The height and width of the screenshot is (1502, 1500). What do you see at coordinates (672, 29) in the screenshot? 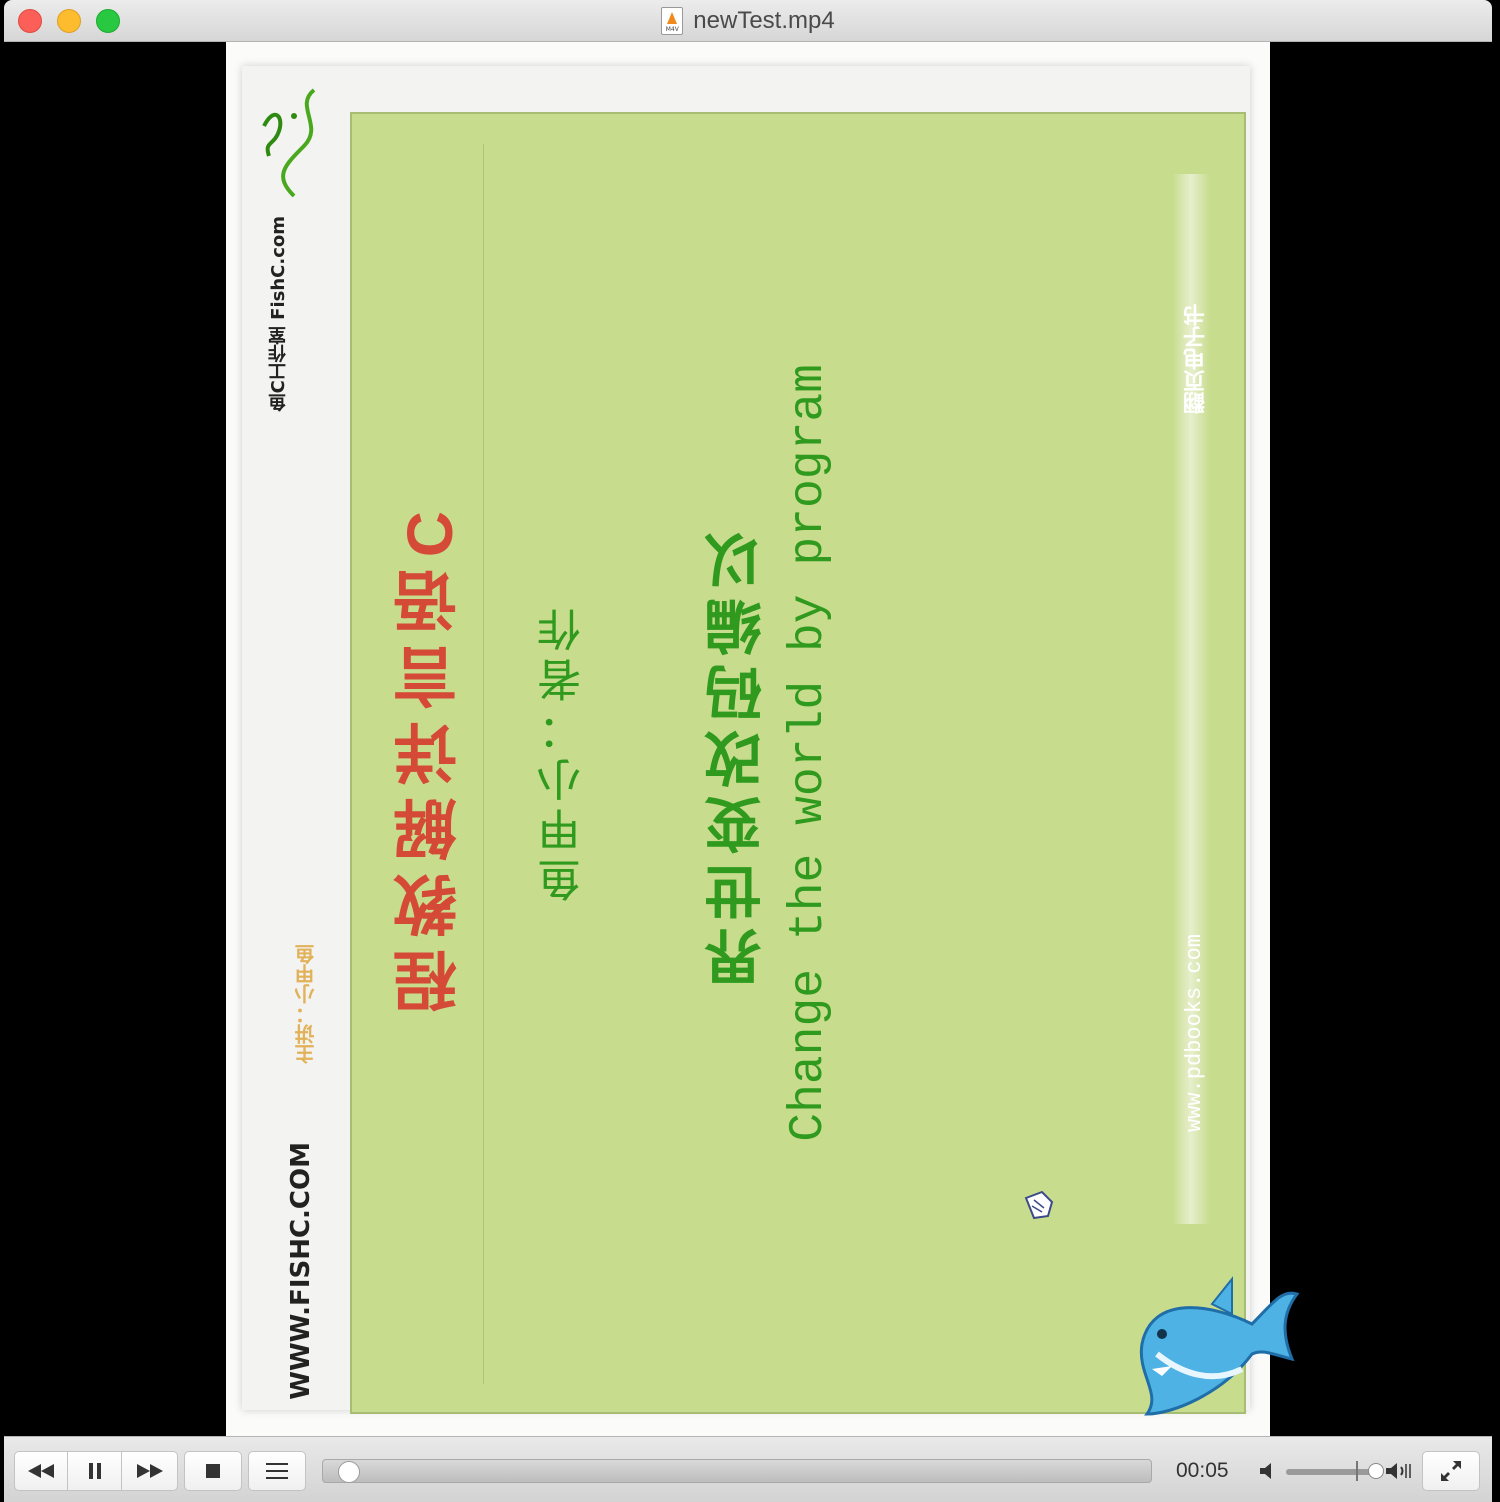
I see `file-type-tag: M4V` at bounding box center [672, 29].